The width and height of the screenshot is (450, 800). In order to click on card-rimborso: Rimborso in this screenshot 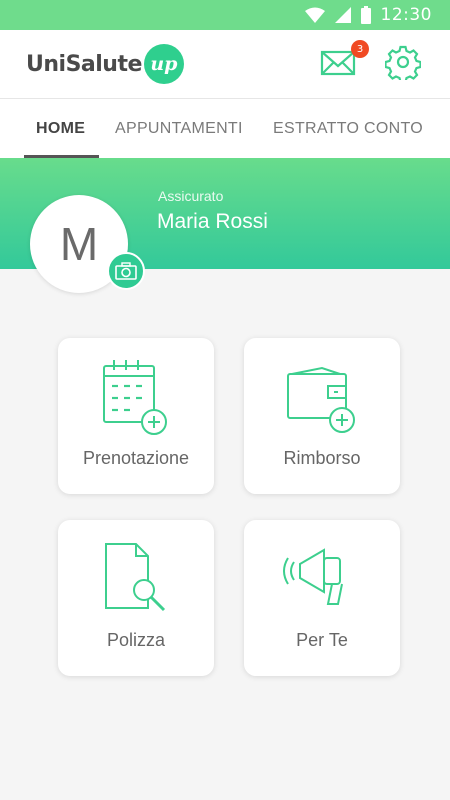, I will do `click(322, 416)`.